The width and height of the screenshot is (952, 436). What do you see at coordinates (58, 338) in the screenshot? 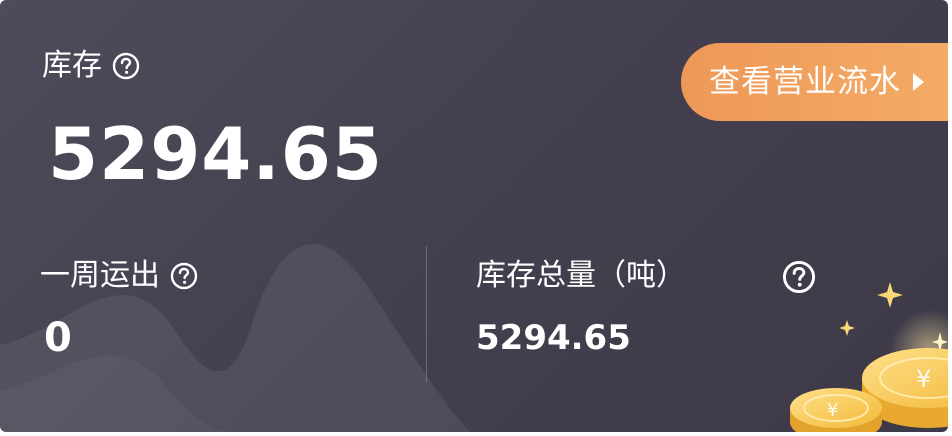
I see `weekly-out-value: 0` at bounding box center [58, 338].